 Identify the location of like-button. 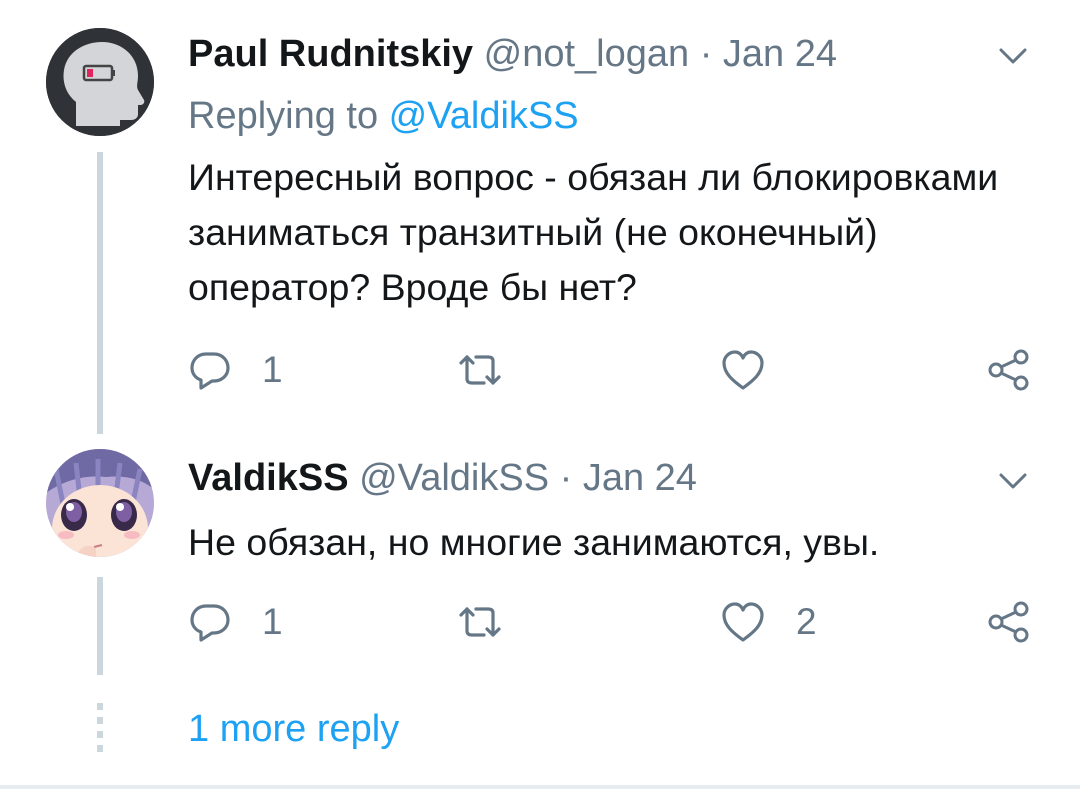
(758, 370).